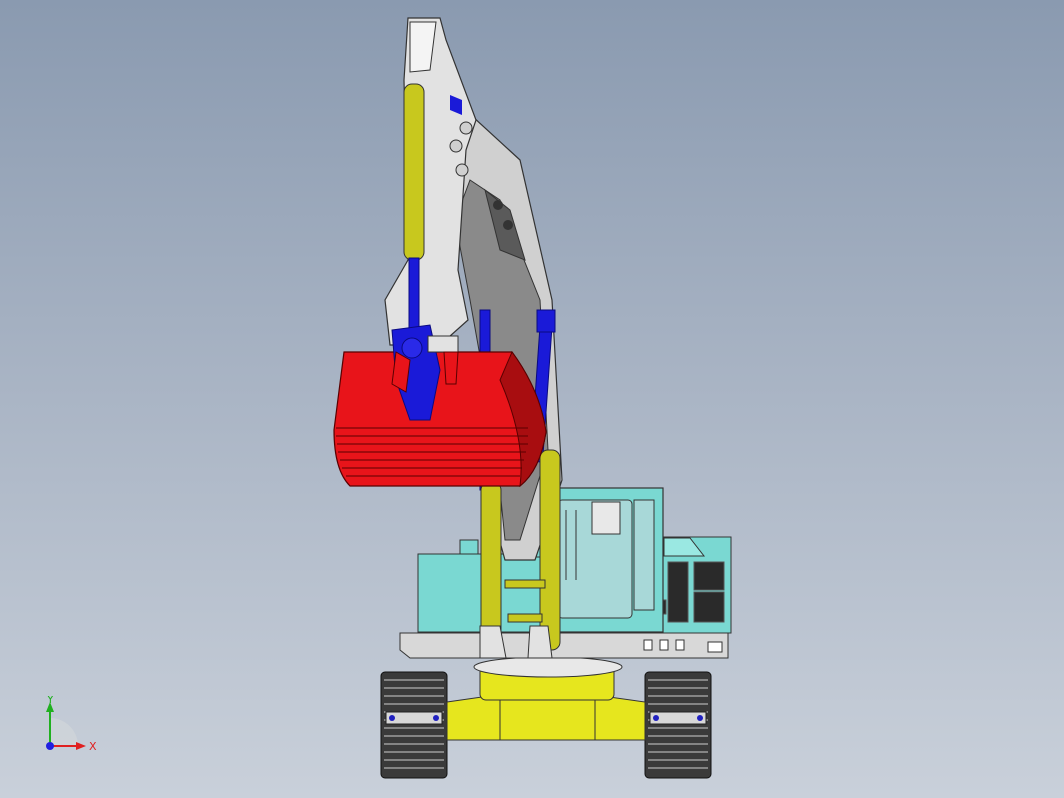 The width and height of the screenshot is (1064, 798). Describe the element at coordinates (678, 725) in the screenshot. I see `right-track` at that location.